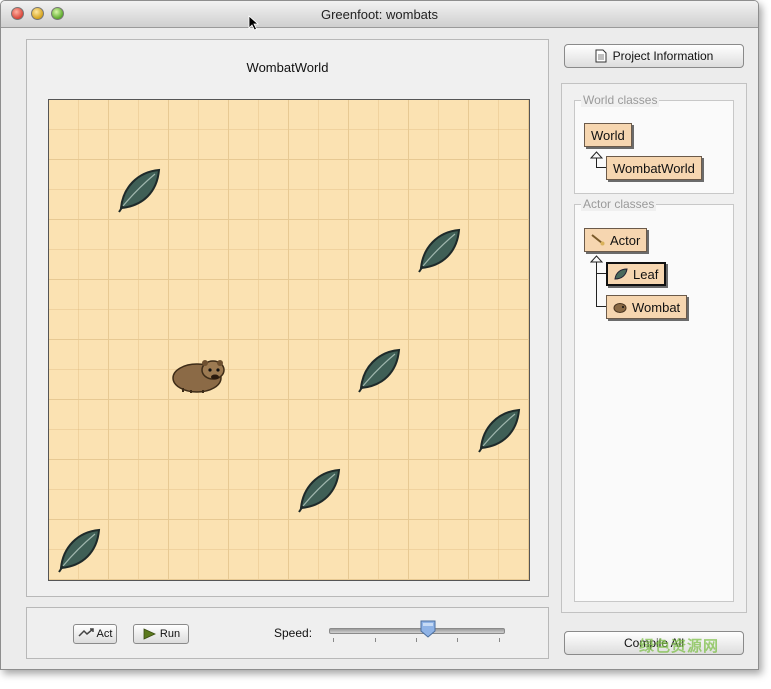 The height and width of the screenshot is (689, 771). Describe the element at coordinates (598, 240) in the screenshot. I see `actor-icon` at that location.